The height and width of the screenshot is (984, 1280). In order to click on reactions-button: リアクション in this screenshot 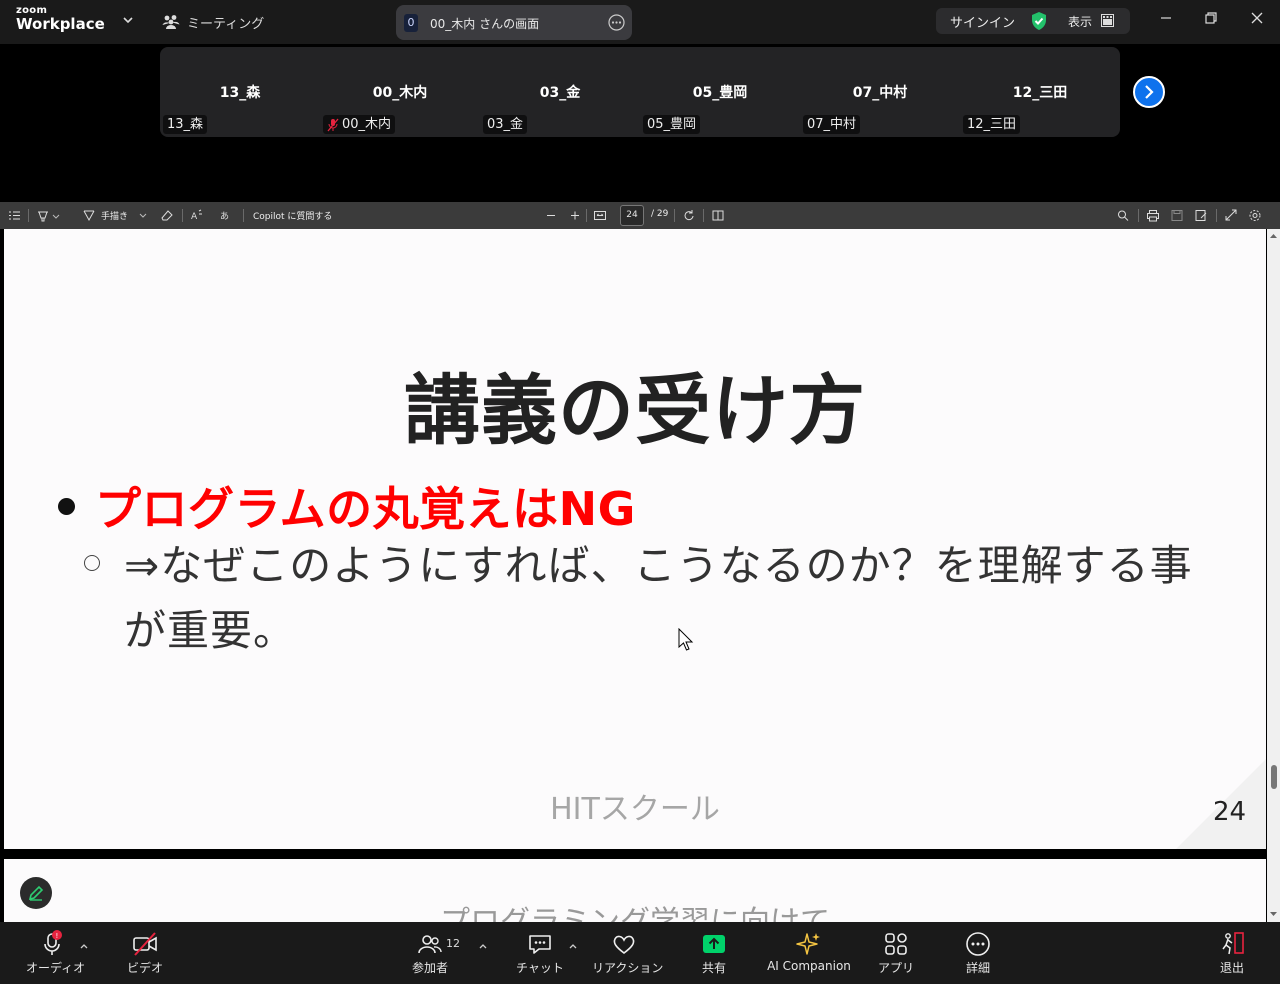, I will do `click(628, 953)`.